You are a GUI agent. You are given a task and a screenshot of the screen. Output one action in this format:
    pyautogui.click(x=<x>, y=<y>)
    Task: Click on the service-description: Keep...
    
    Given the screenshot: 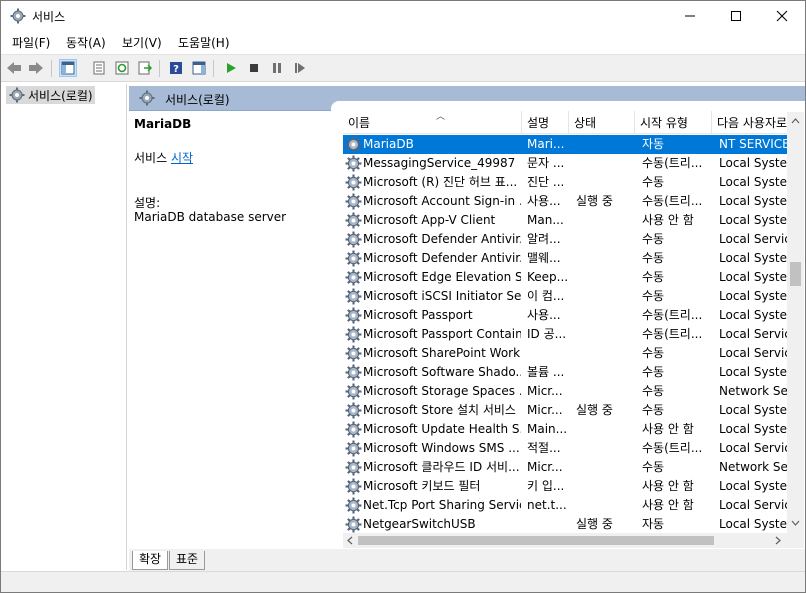 What is the action you would take?
    pyautogui.click(x=547, y=277)
    